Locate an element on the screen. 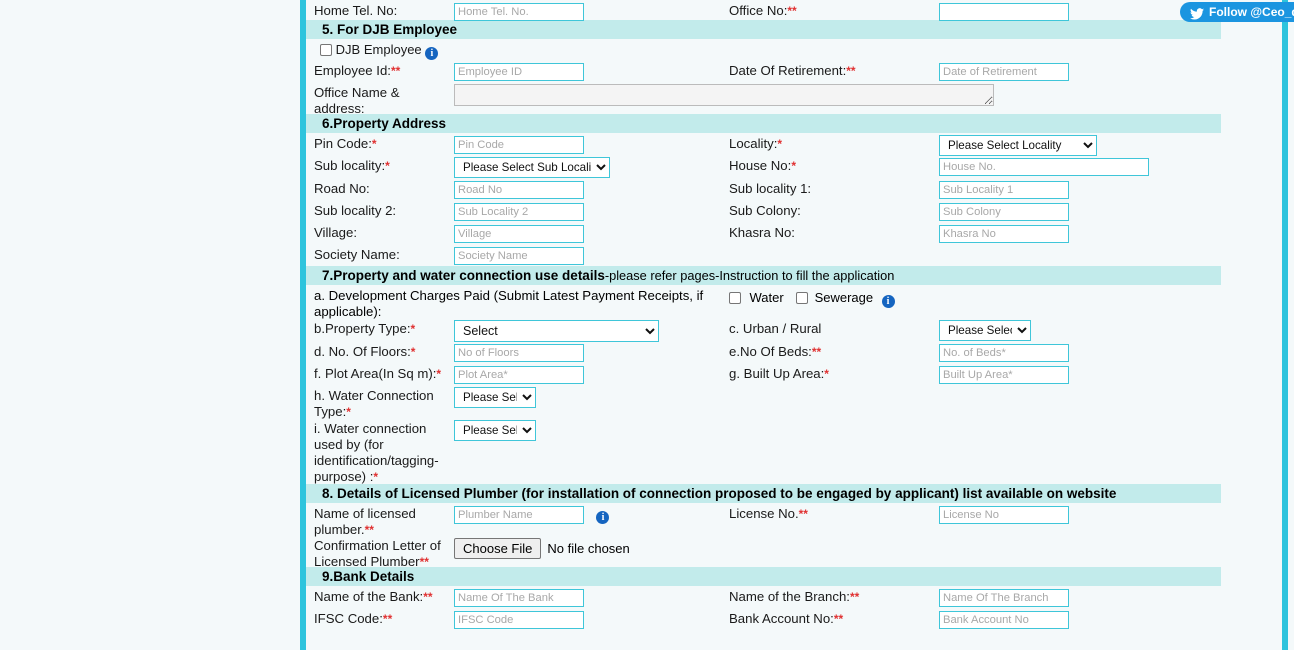  urban-rural-select: Please Select is located at coordinates (985, 330).